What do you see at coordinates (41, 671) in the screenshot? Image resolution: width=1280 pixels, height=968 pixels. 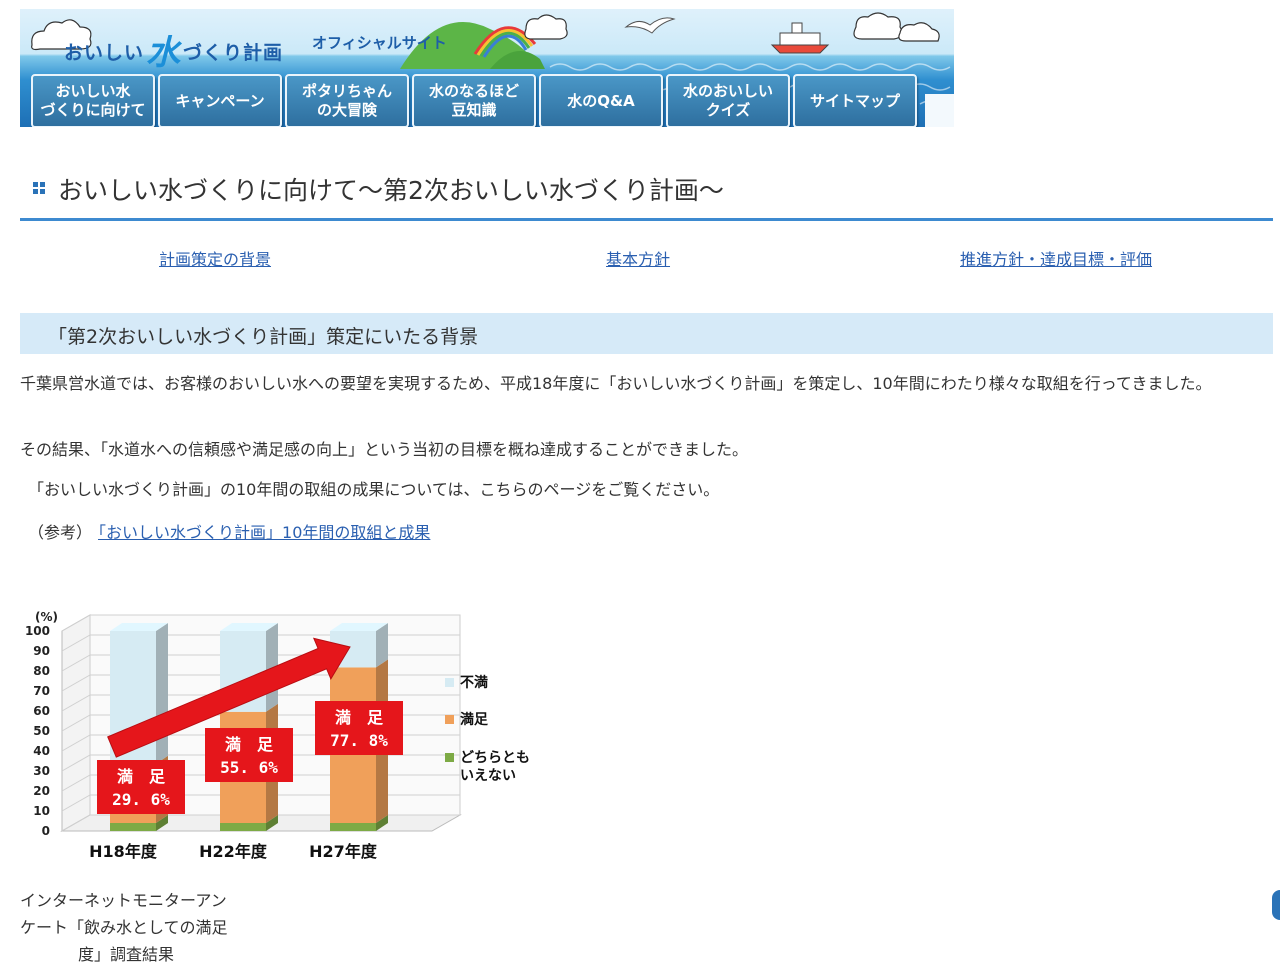 I see `y-tick-label: 80` at bounding box center [41, 671].